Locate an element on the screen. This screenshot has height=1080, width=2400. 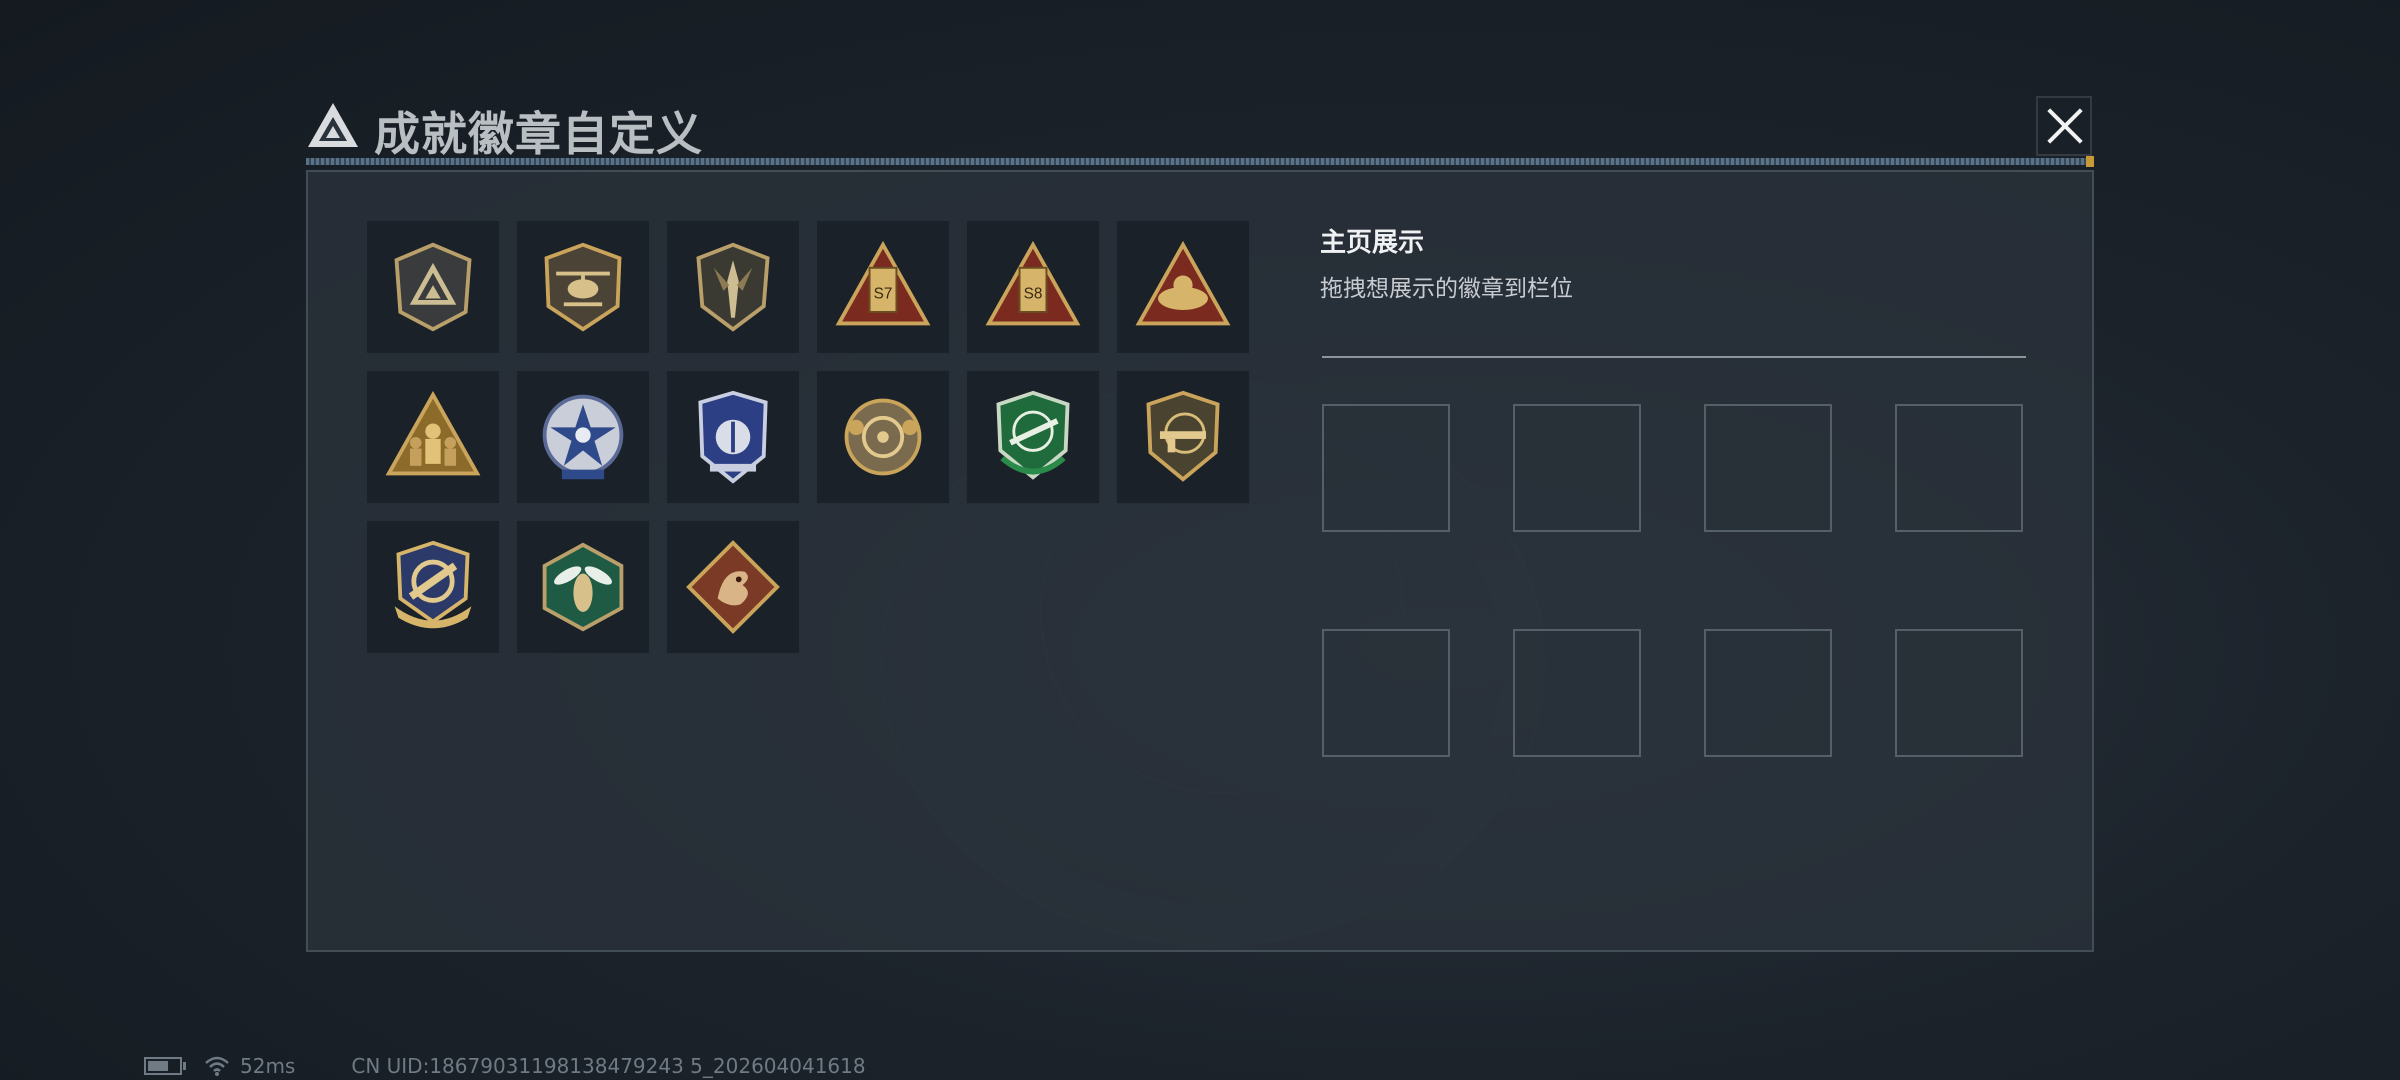
dragon-diamond-badge-icon is located at coordinates (733, 587).